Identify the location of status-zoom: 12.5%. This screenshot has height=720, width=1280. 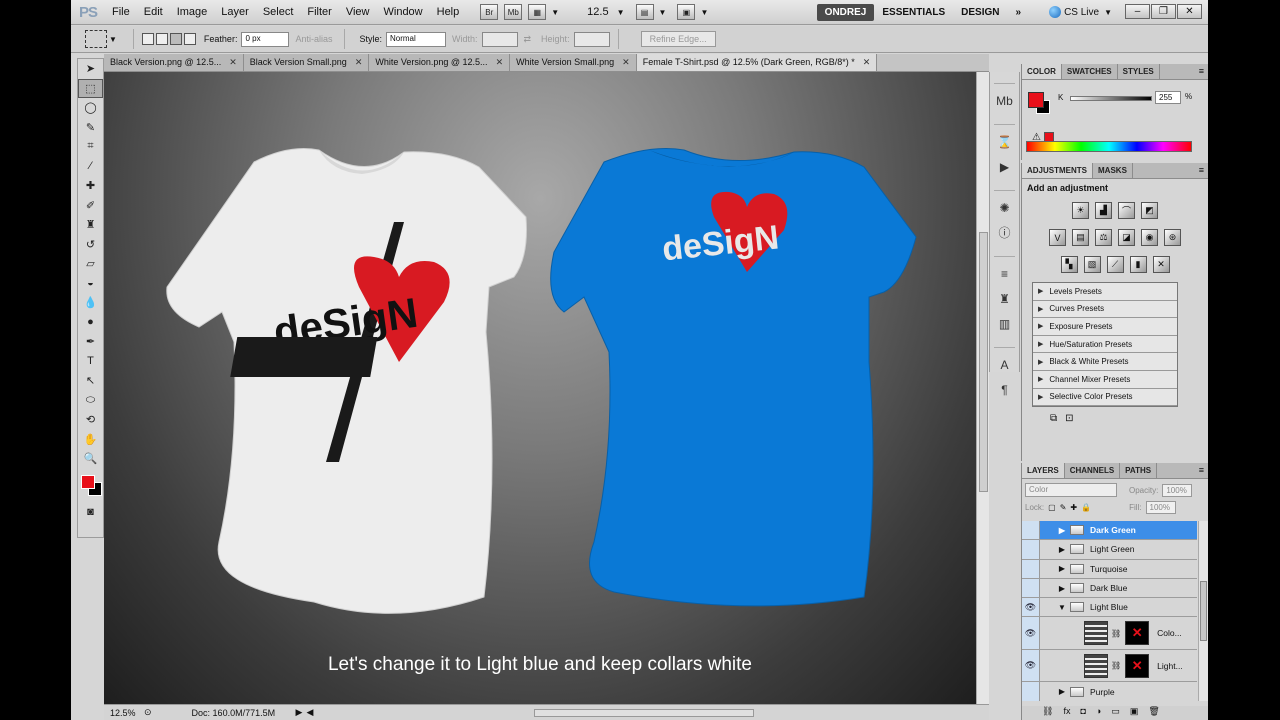
(124, 713).